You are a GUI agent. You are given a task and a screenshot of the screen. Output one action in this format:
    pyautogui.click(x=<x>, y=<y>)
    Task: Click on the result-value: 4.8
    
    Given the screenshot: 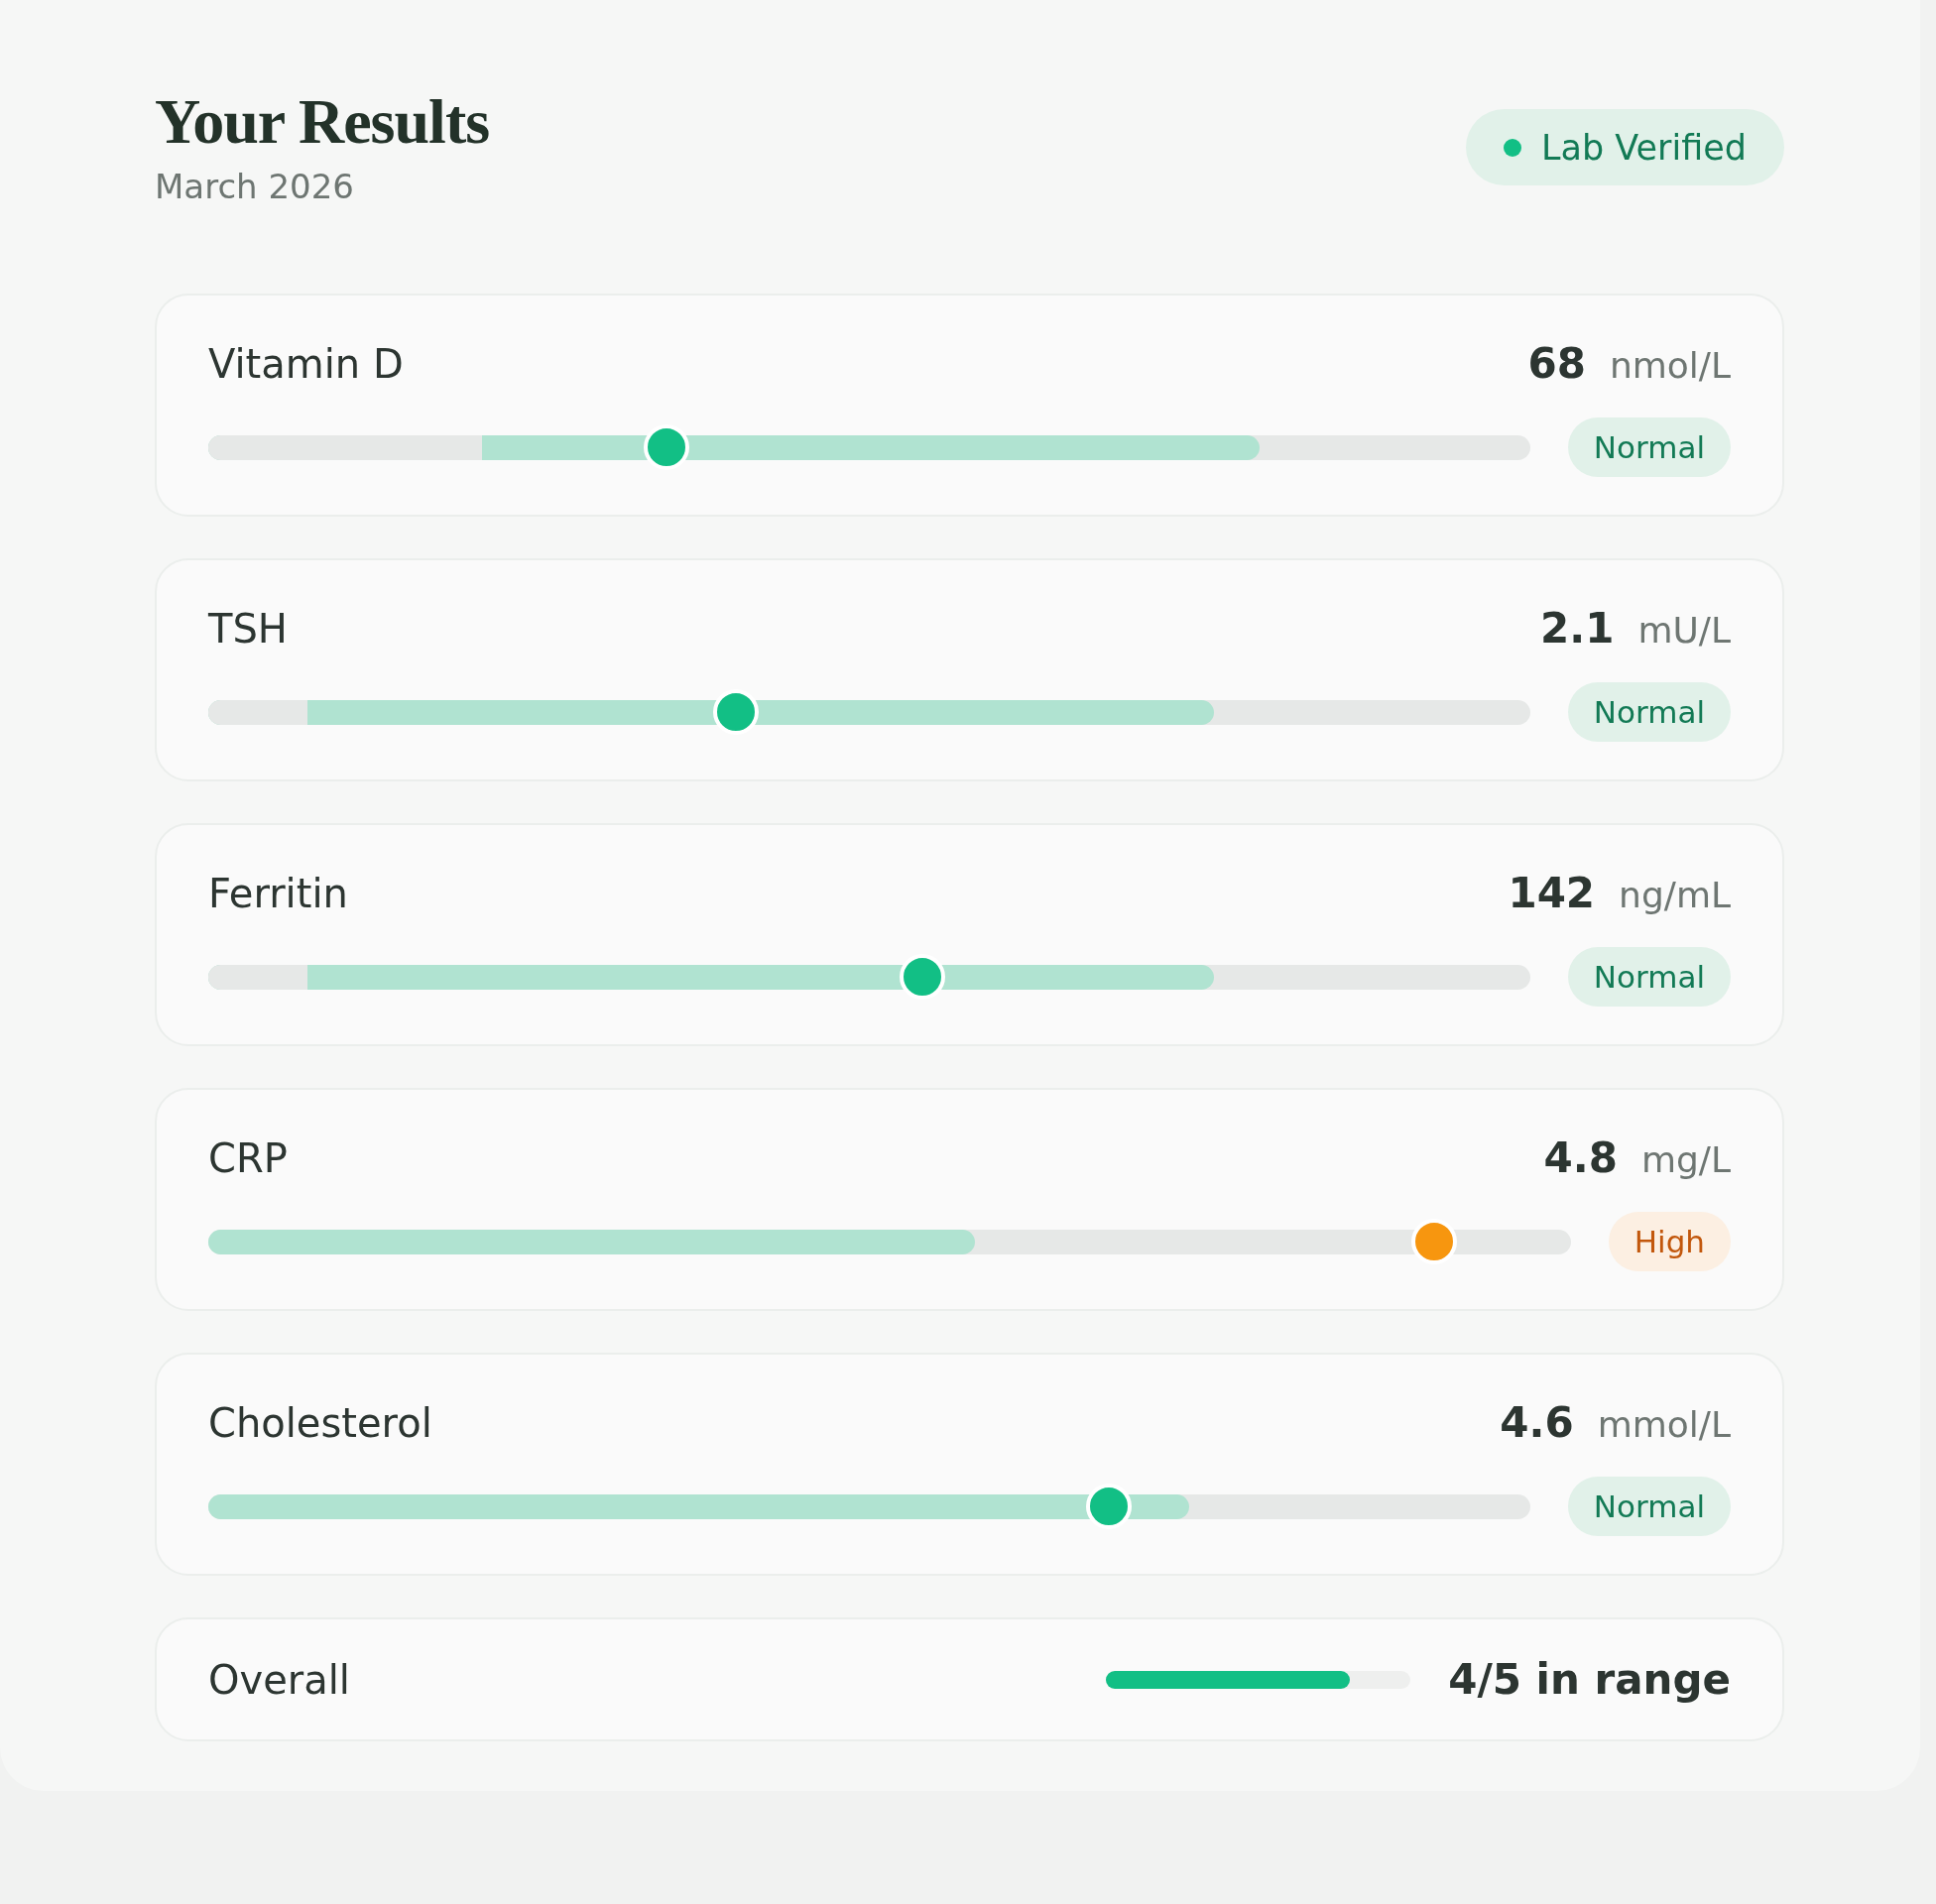 What is the action you would take?
    pyautogui.click(x=1580, y=1158)
    